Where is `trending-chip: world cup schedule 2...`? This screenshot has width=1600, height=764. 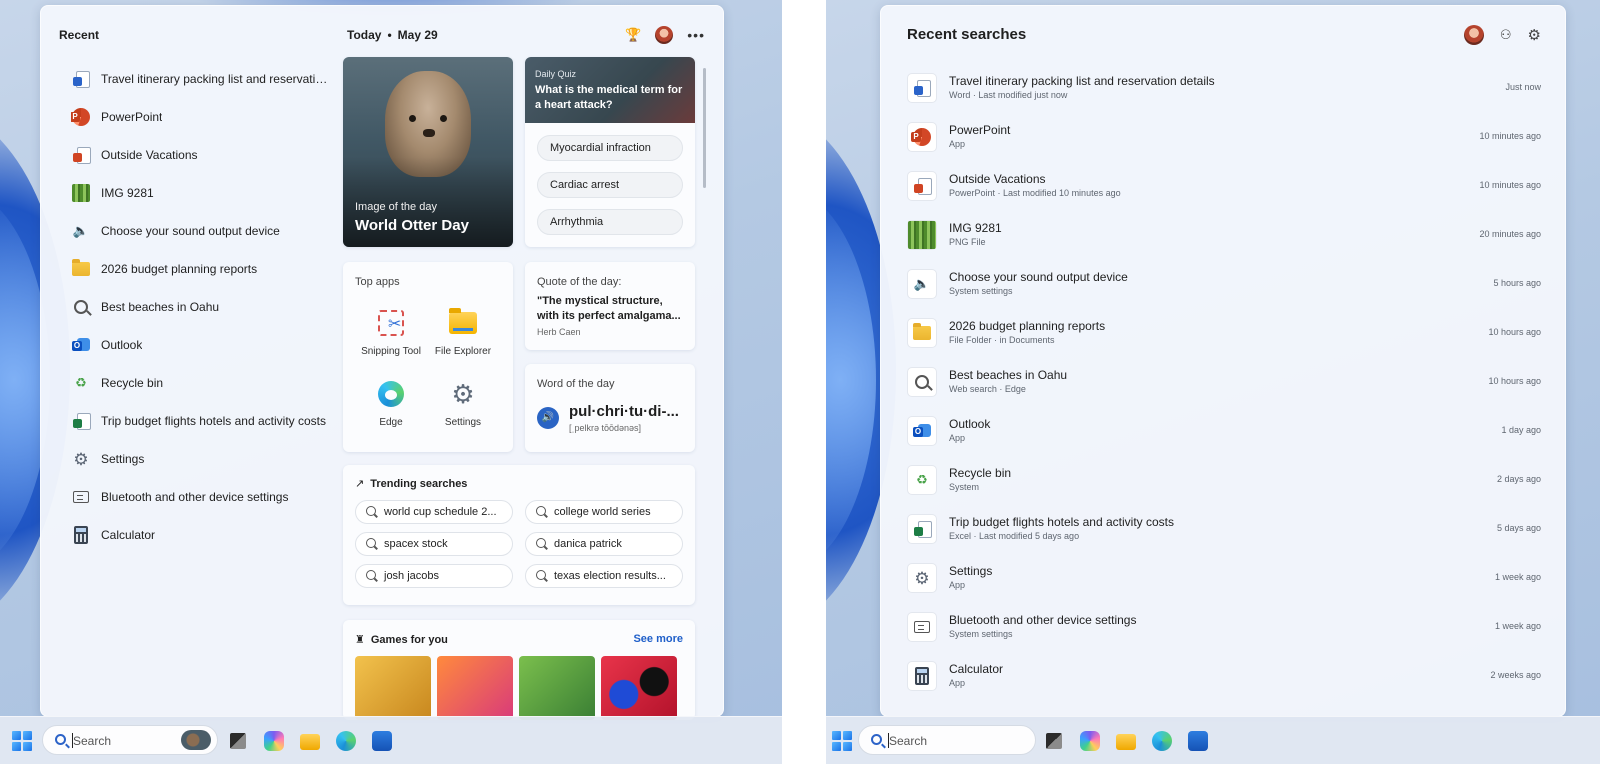
trending-chip: world cup schedule 2... is located at coordinates (434, 512).